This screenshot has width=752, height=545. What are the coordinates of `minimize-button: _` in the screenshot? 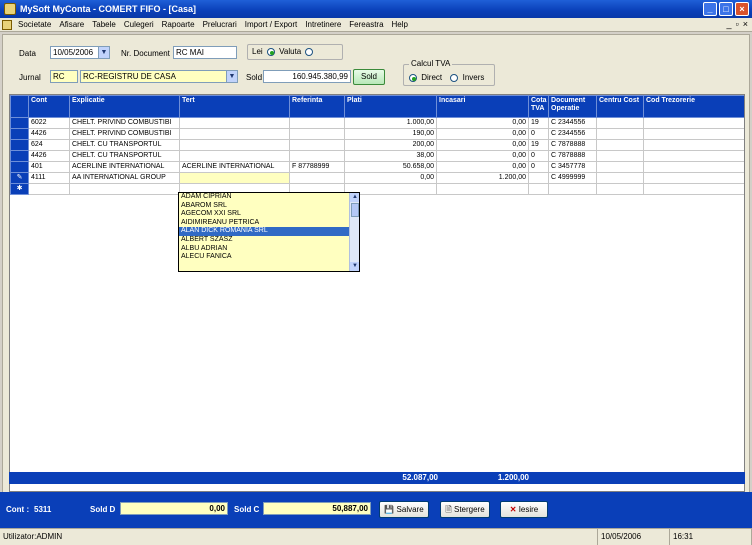 It's located at (710, 9).